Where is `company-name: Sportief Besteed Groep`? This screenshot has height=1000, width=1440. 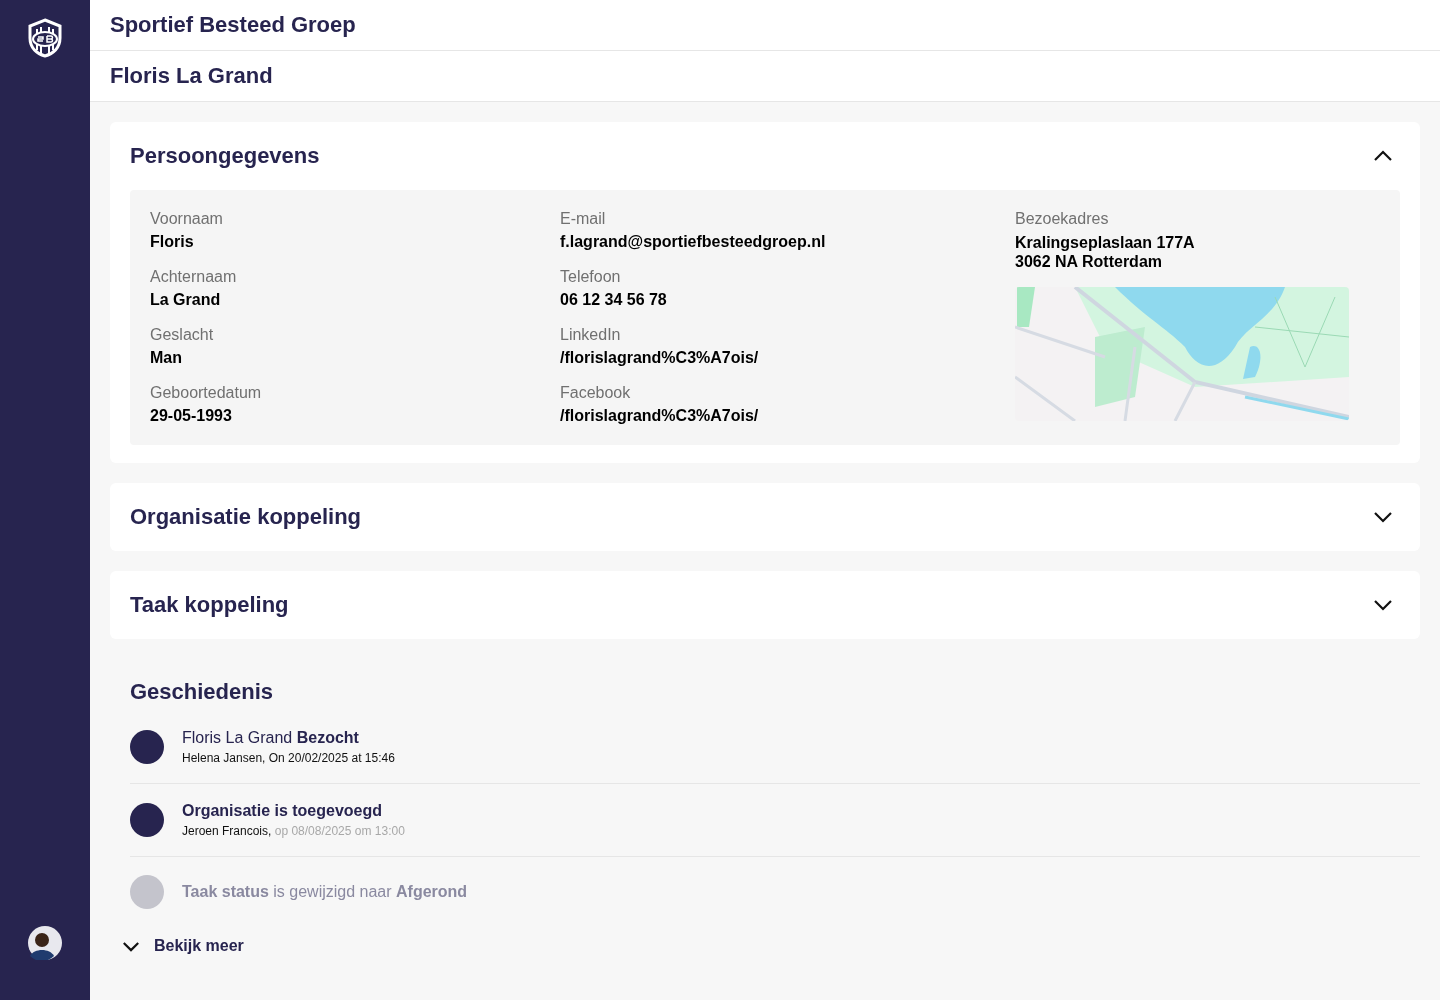 company-name: Sportief Besteed Groep is located at coordinates (233, 25).